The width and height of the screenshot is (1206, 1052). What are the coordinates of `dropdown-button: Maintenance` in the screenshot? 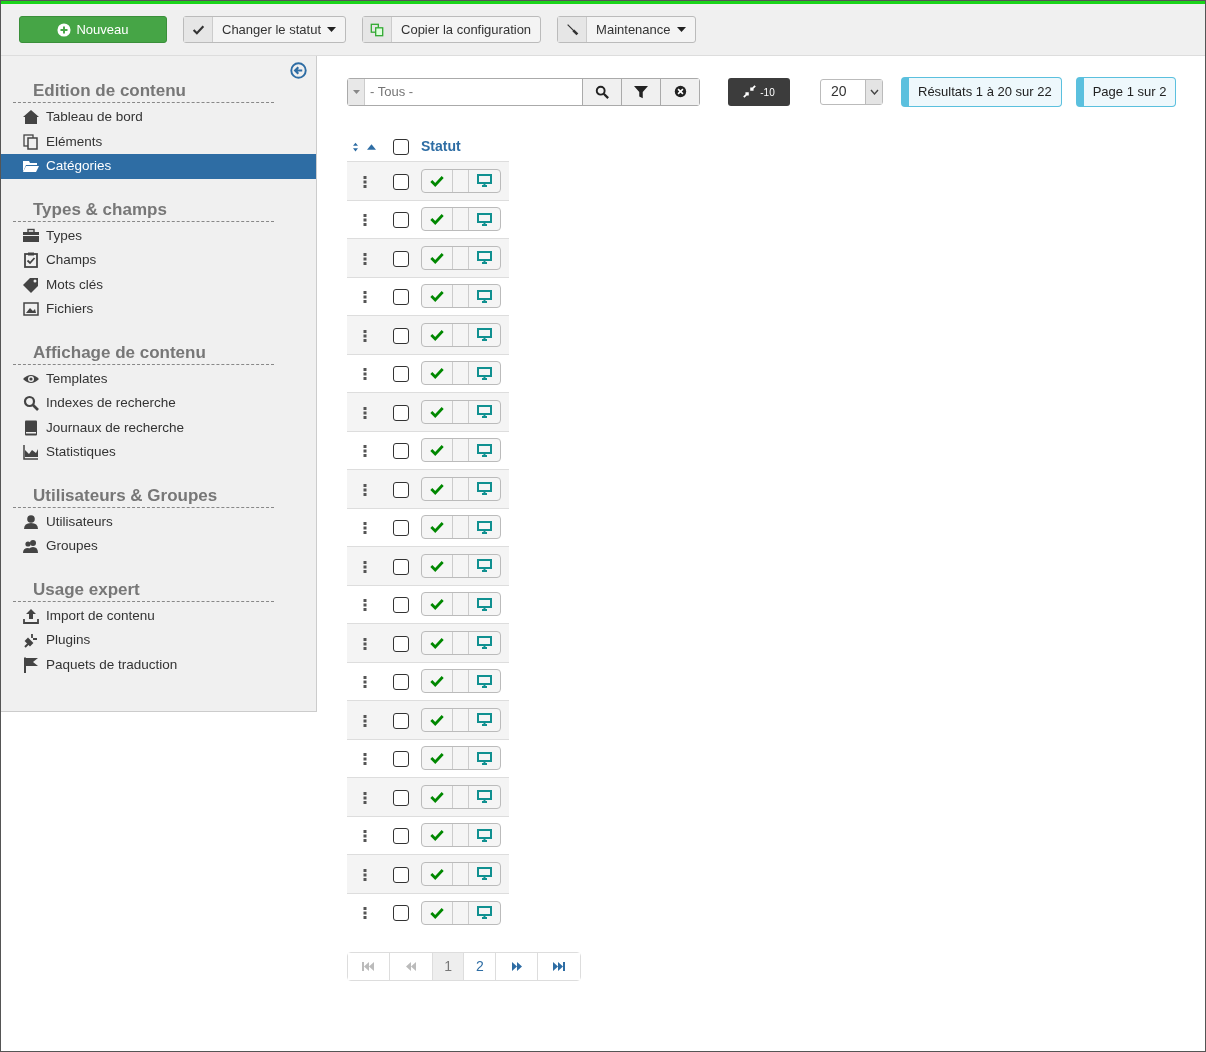 It's located at (626, 29).